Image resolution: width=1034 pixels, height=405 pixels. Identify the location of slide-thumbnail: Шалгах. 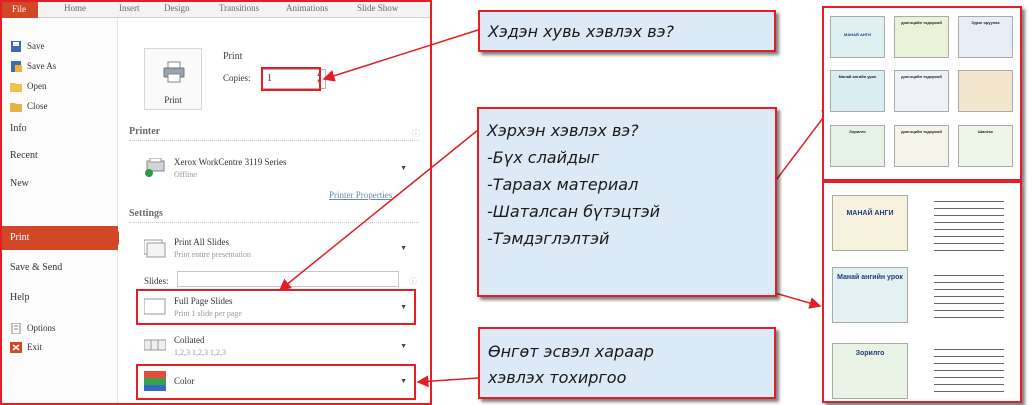
(985, 146).